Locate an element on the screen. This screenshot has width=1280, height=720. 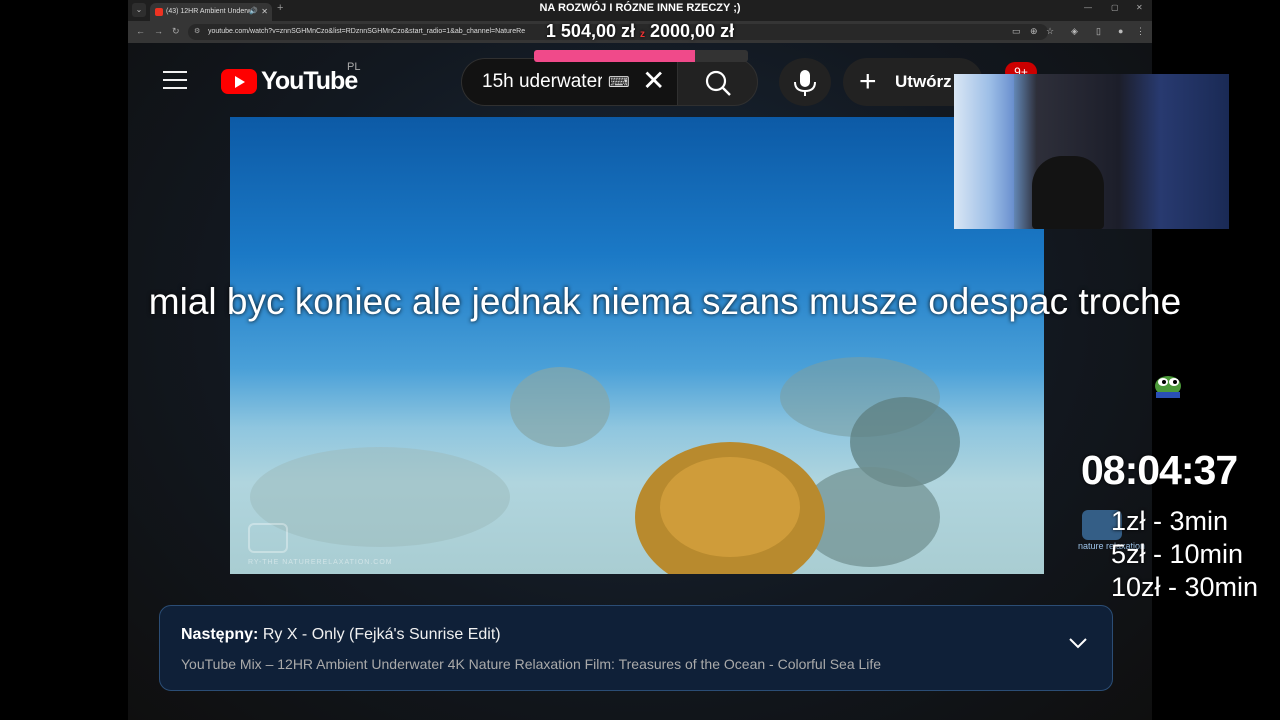
guide-menu-icon is located at coordinates (175, 83).